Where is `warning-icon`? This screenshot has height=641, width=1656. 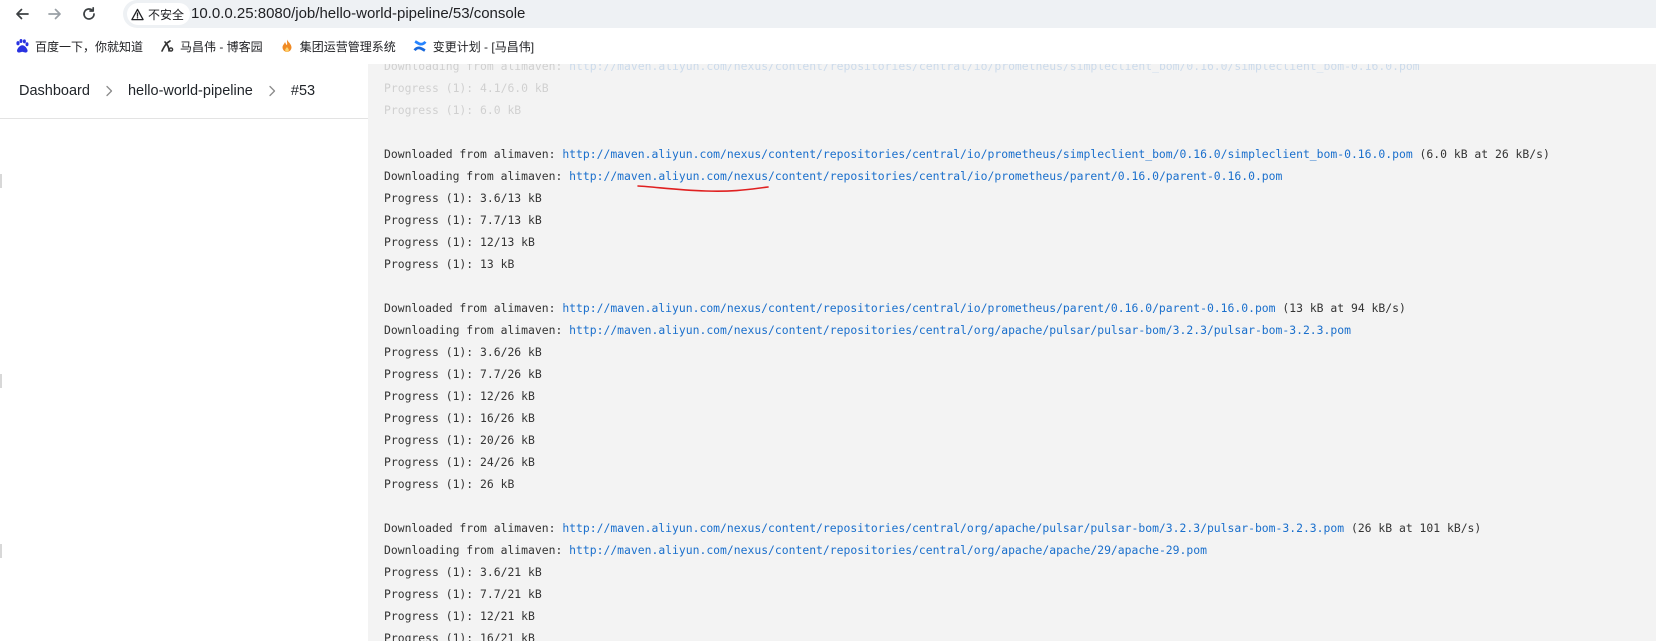
warning-icon is located at coordinates (137, 14).